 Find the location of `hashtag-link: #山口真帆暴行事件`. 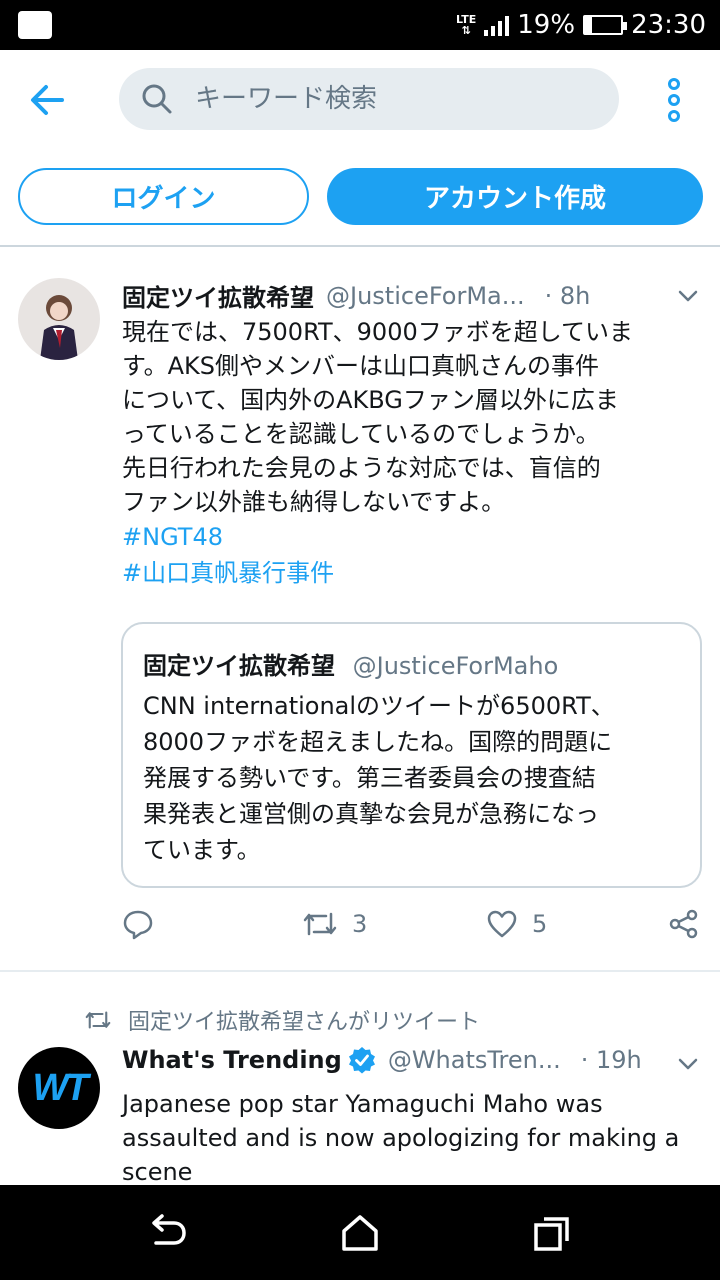

hashtag-link: #山口真帆暴行事件 is located at coordinates (414, 573).